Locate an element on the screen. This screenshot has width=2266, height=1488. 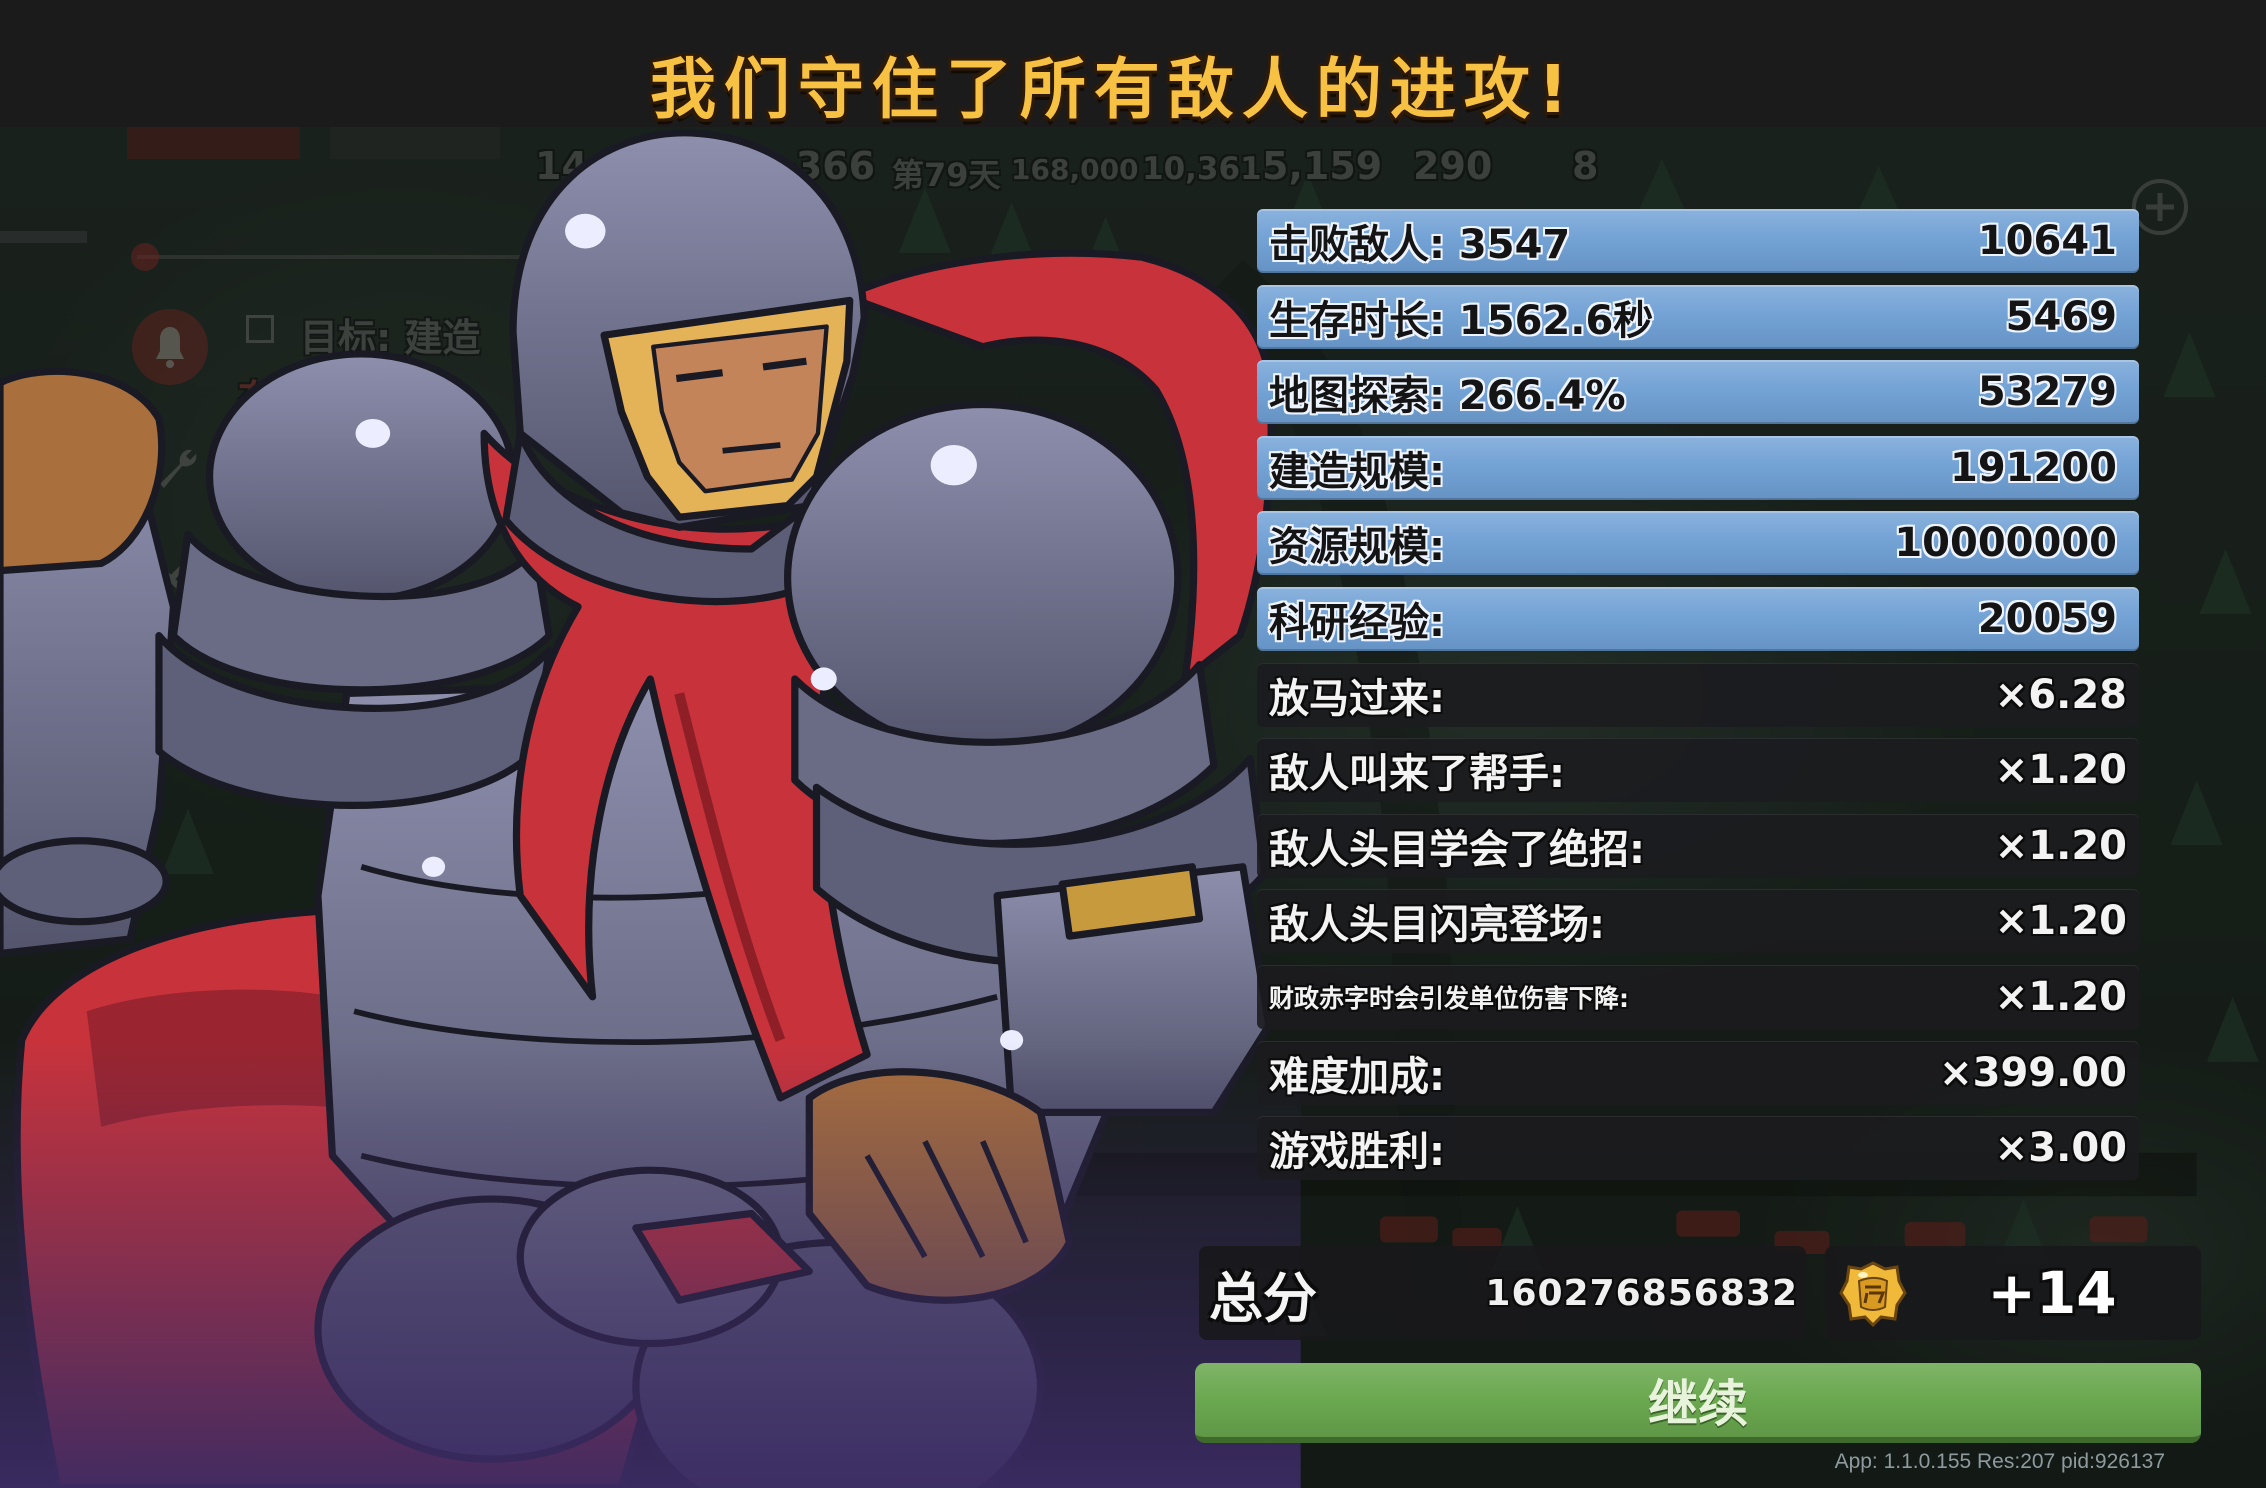
multiplier-row: 敌人头目学会了绝招: ×1.20 is located at coordinates (1698, 845).